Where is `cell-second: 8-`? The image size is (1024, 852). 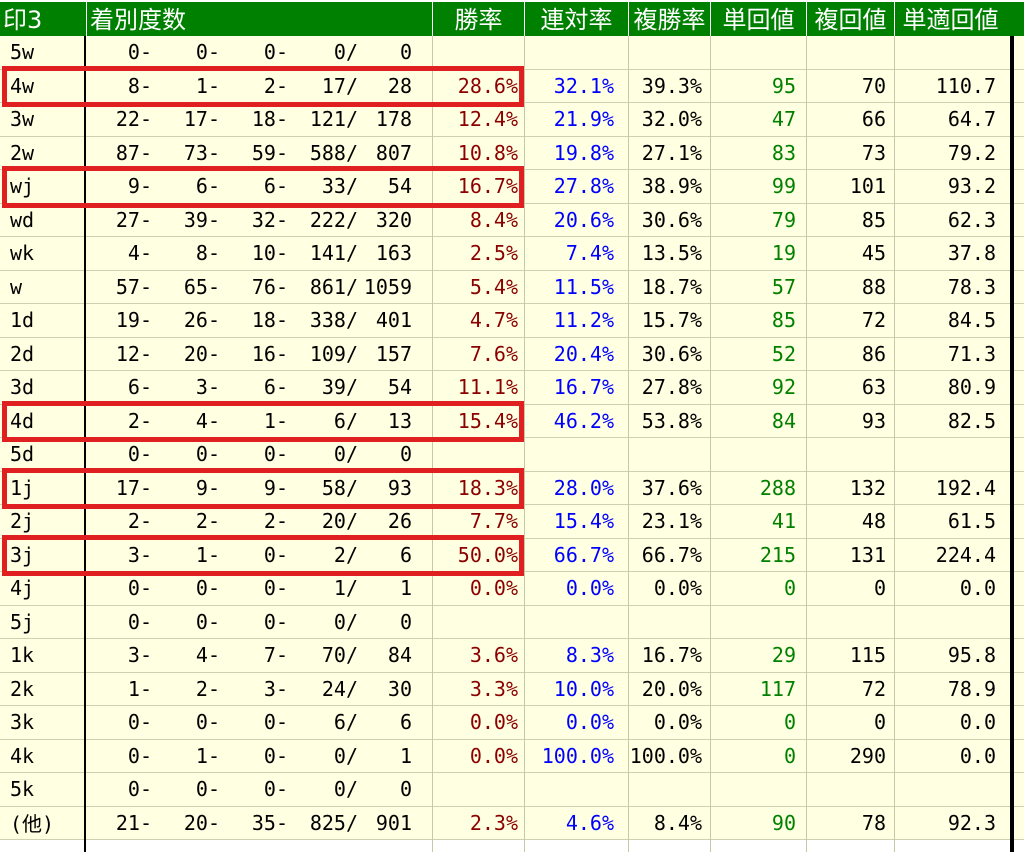 cell-second: 8- is located at coordinates (190, 253).